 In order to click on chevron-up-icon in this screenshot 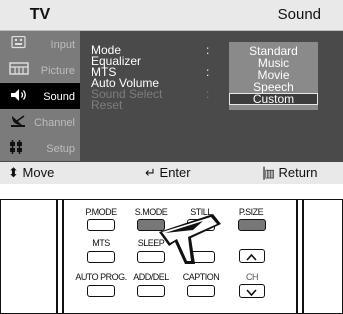, I will do `click(251, 257)`.